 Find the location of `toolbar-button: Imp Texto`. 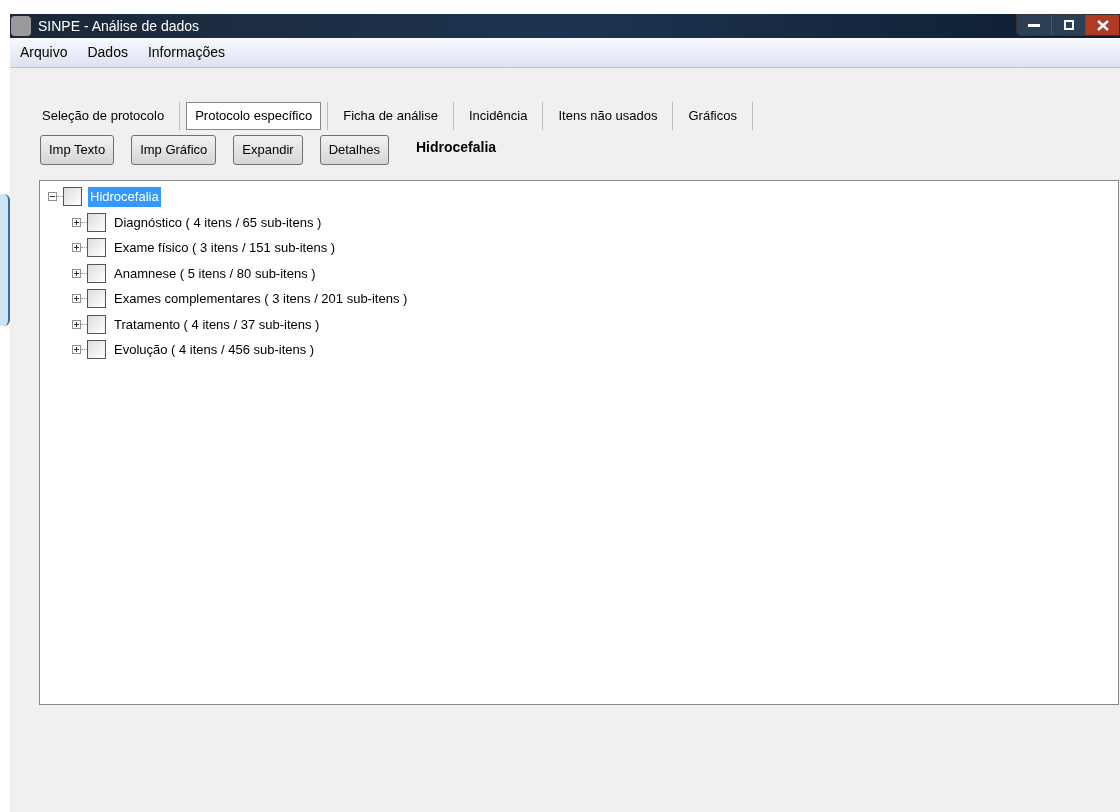

toolbar-button: Imp Texto is located at coordinates (77, 150).